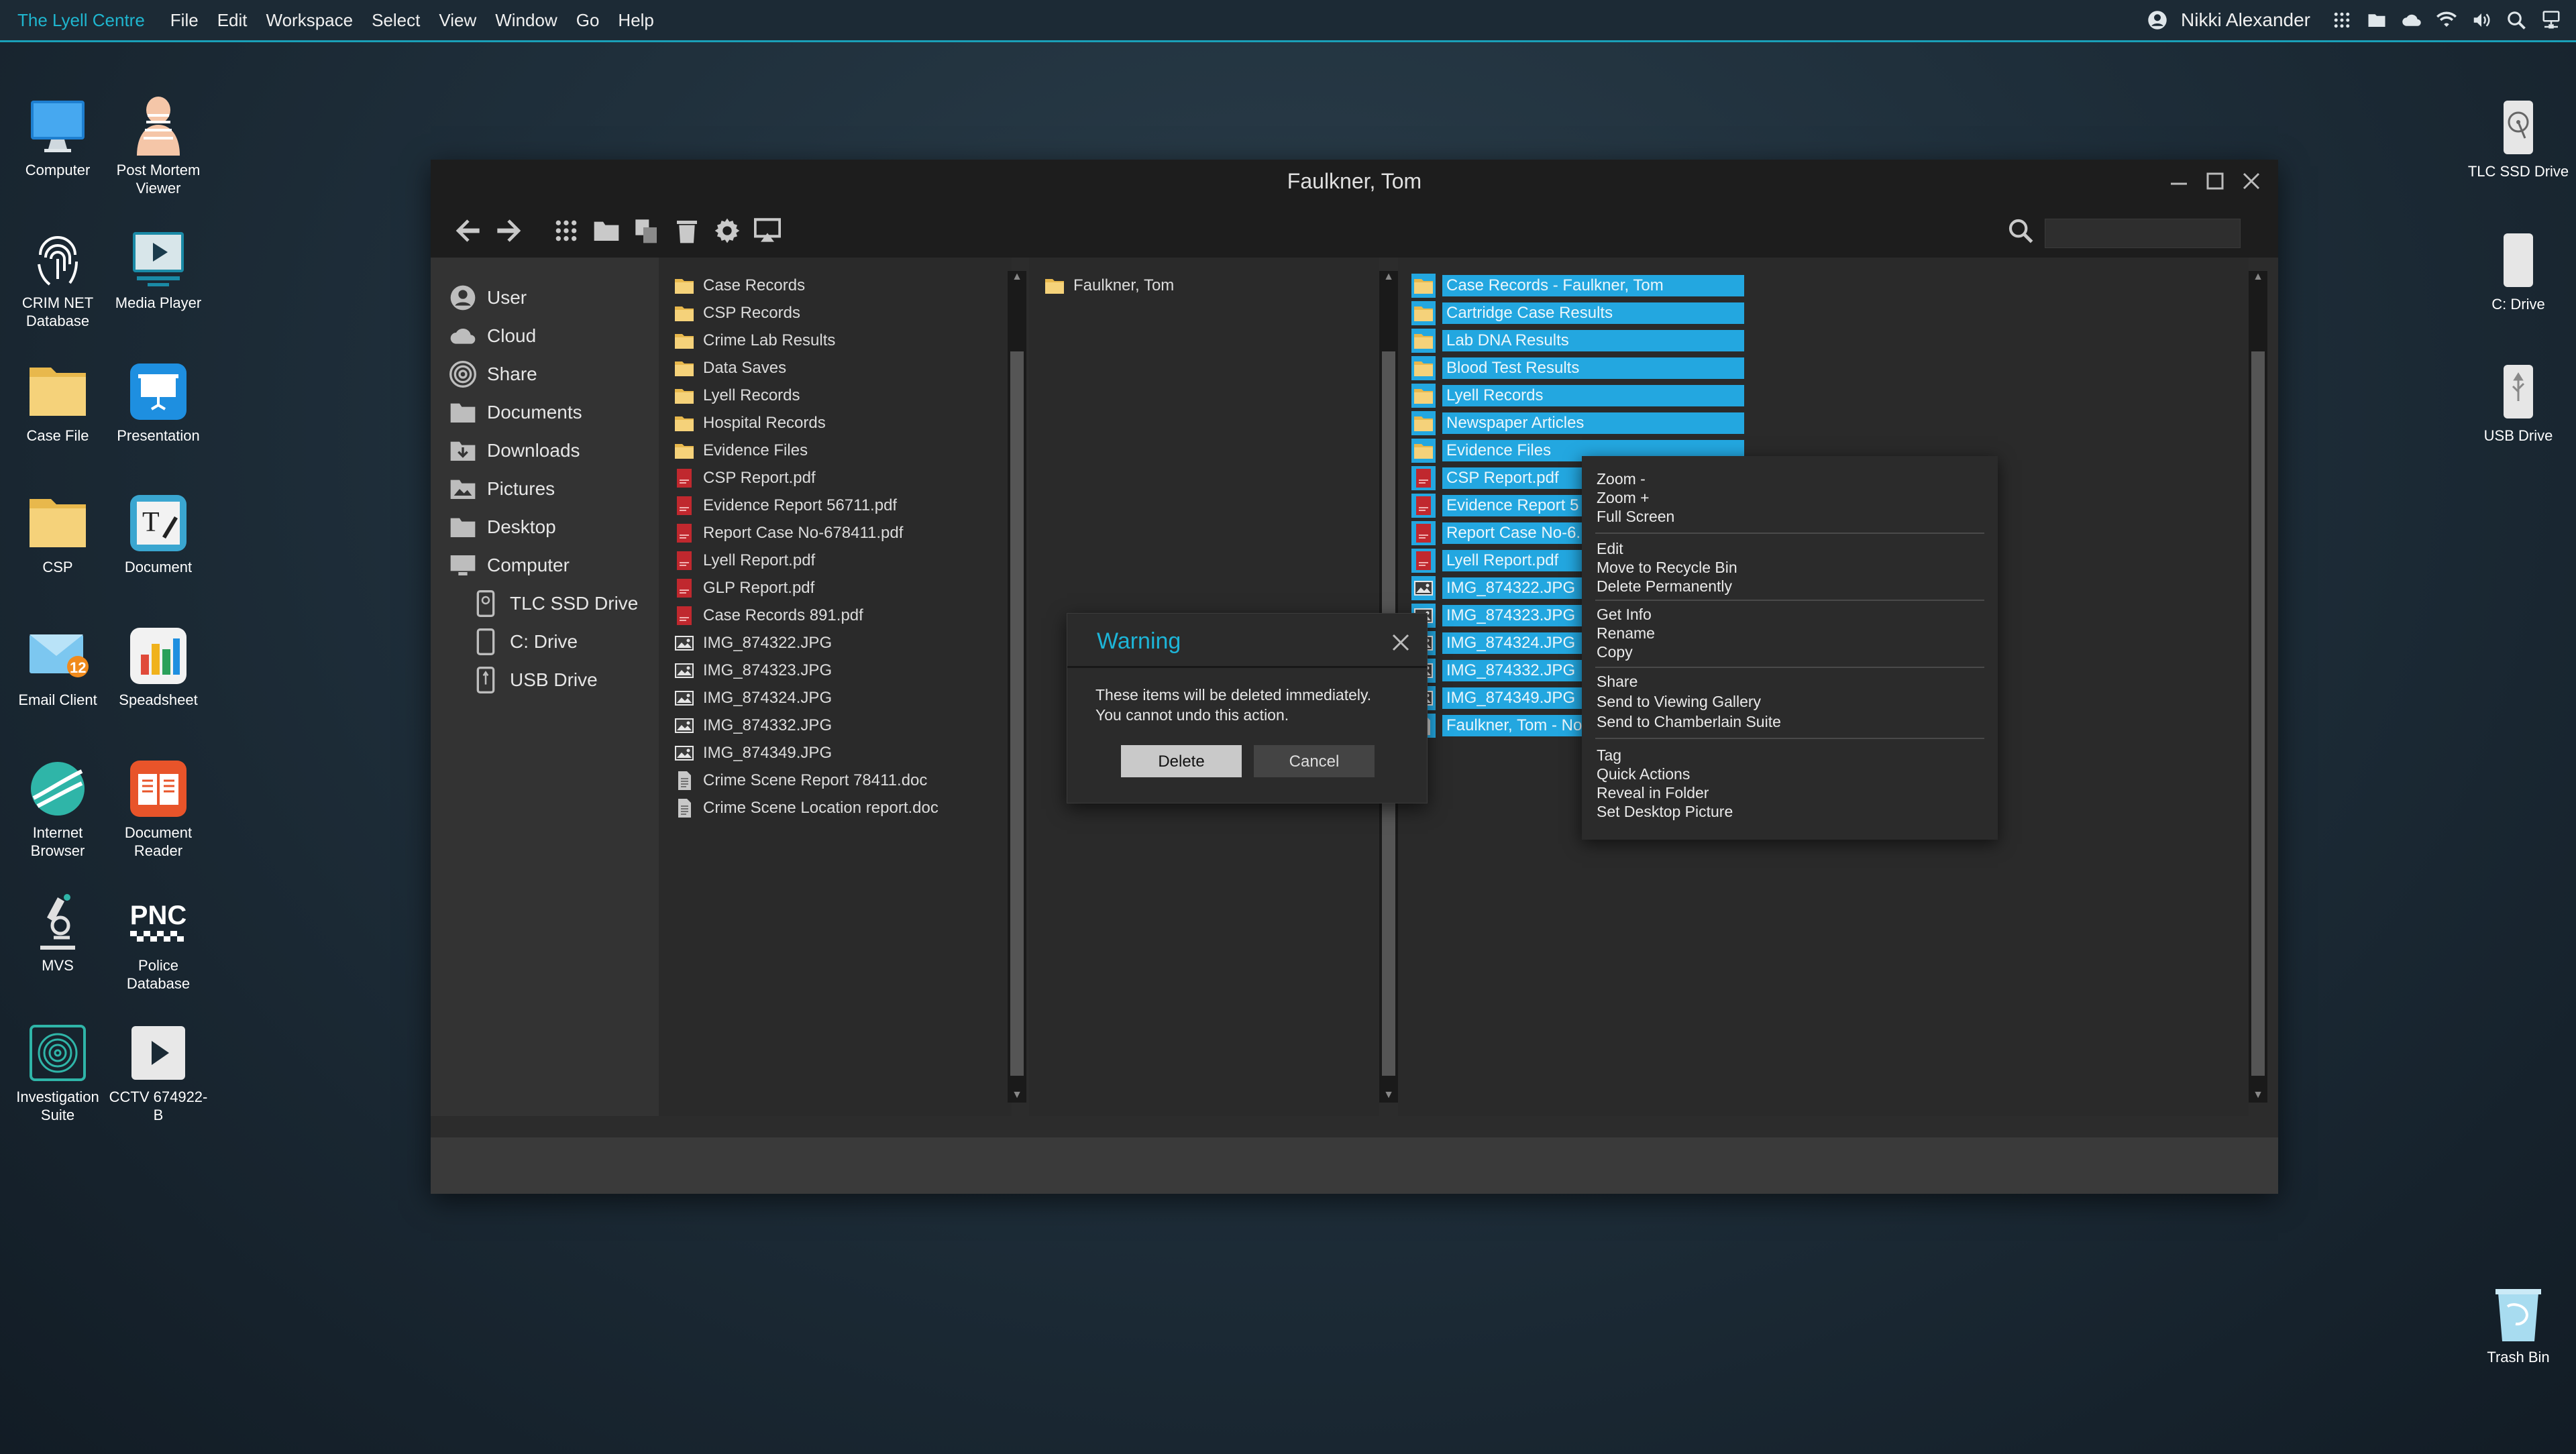  I want to click on file-list-item: Lyell Report.pdf, so click(743, 560).